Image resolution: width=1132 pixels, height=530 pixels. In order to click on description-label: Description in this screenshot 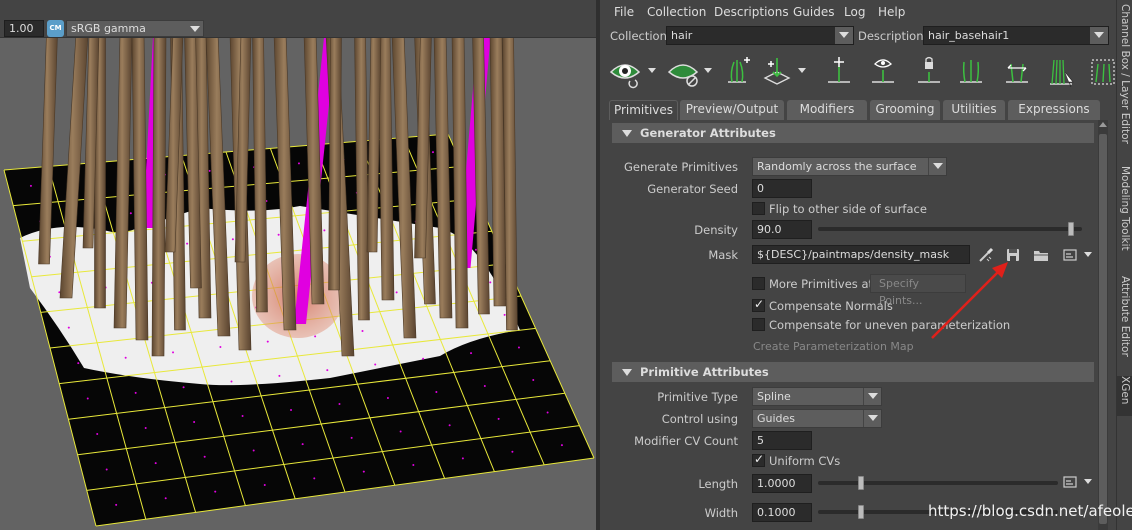, I will do `click(891, 36)`.